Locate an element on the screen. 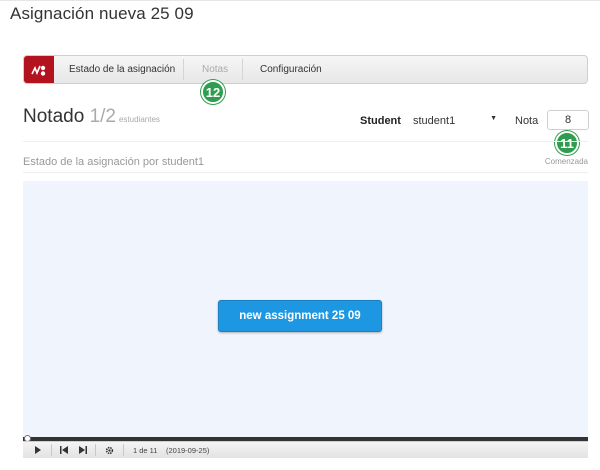 Image resolution: width=600 pixels, height=470 pixels. open-assignment-button: new assignment 25 09 is located at coordinates (300, 316).